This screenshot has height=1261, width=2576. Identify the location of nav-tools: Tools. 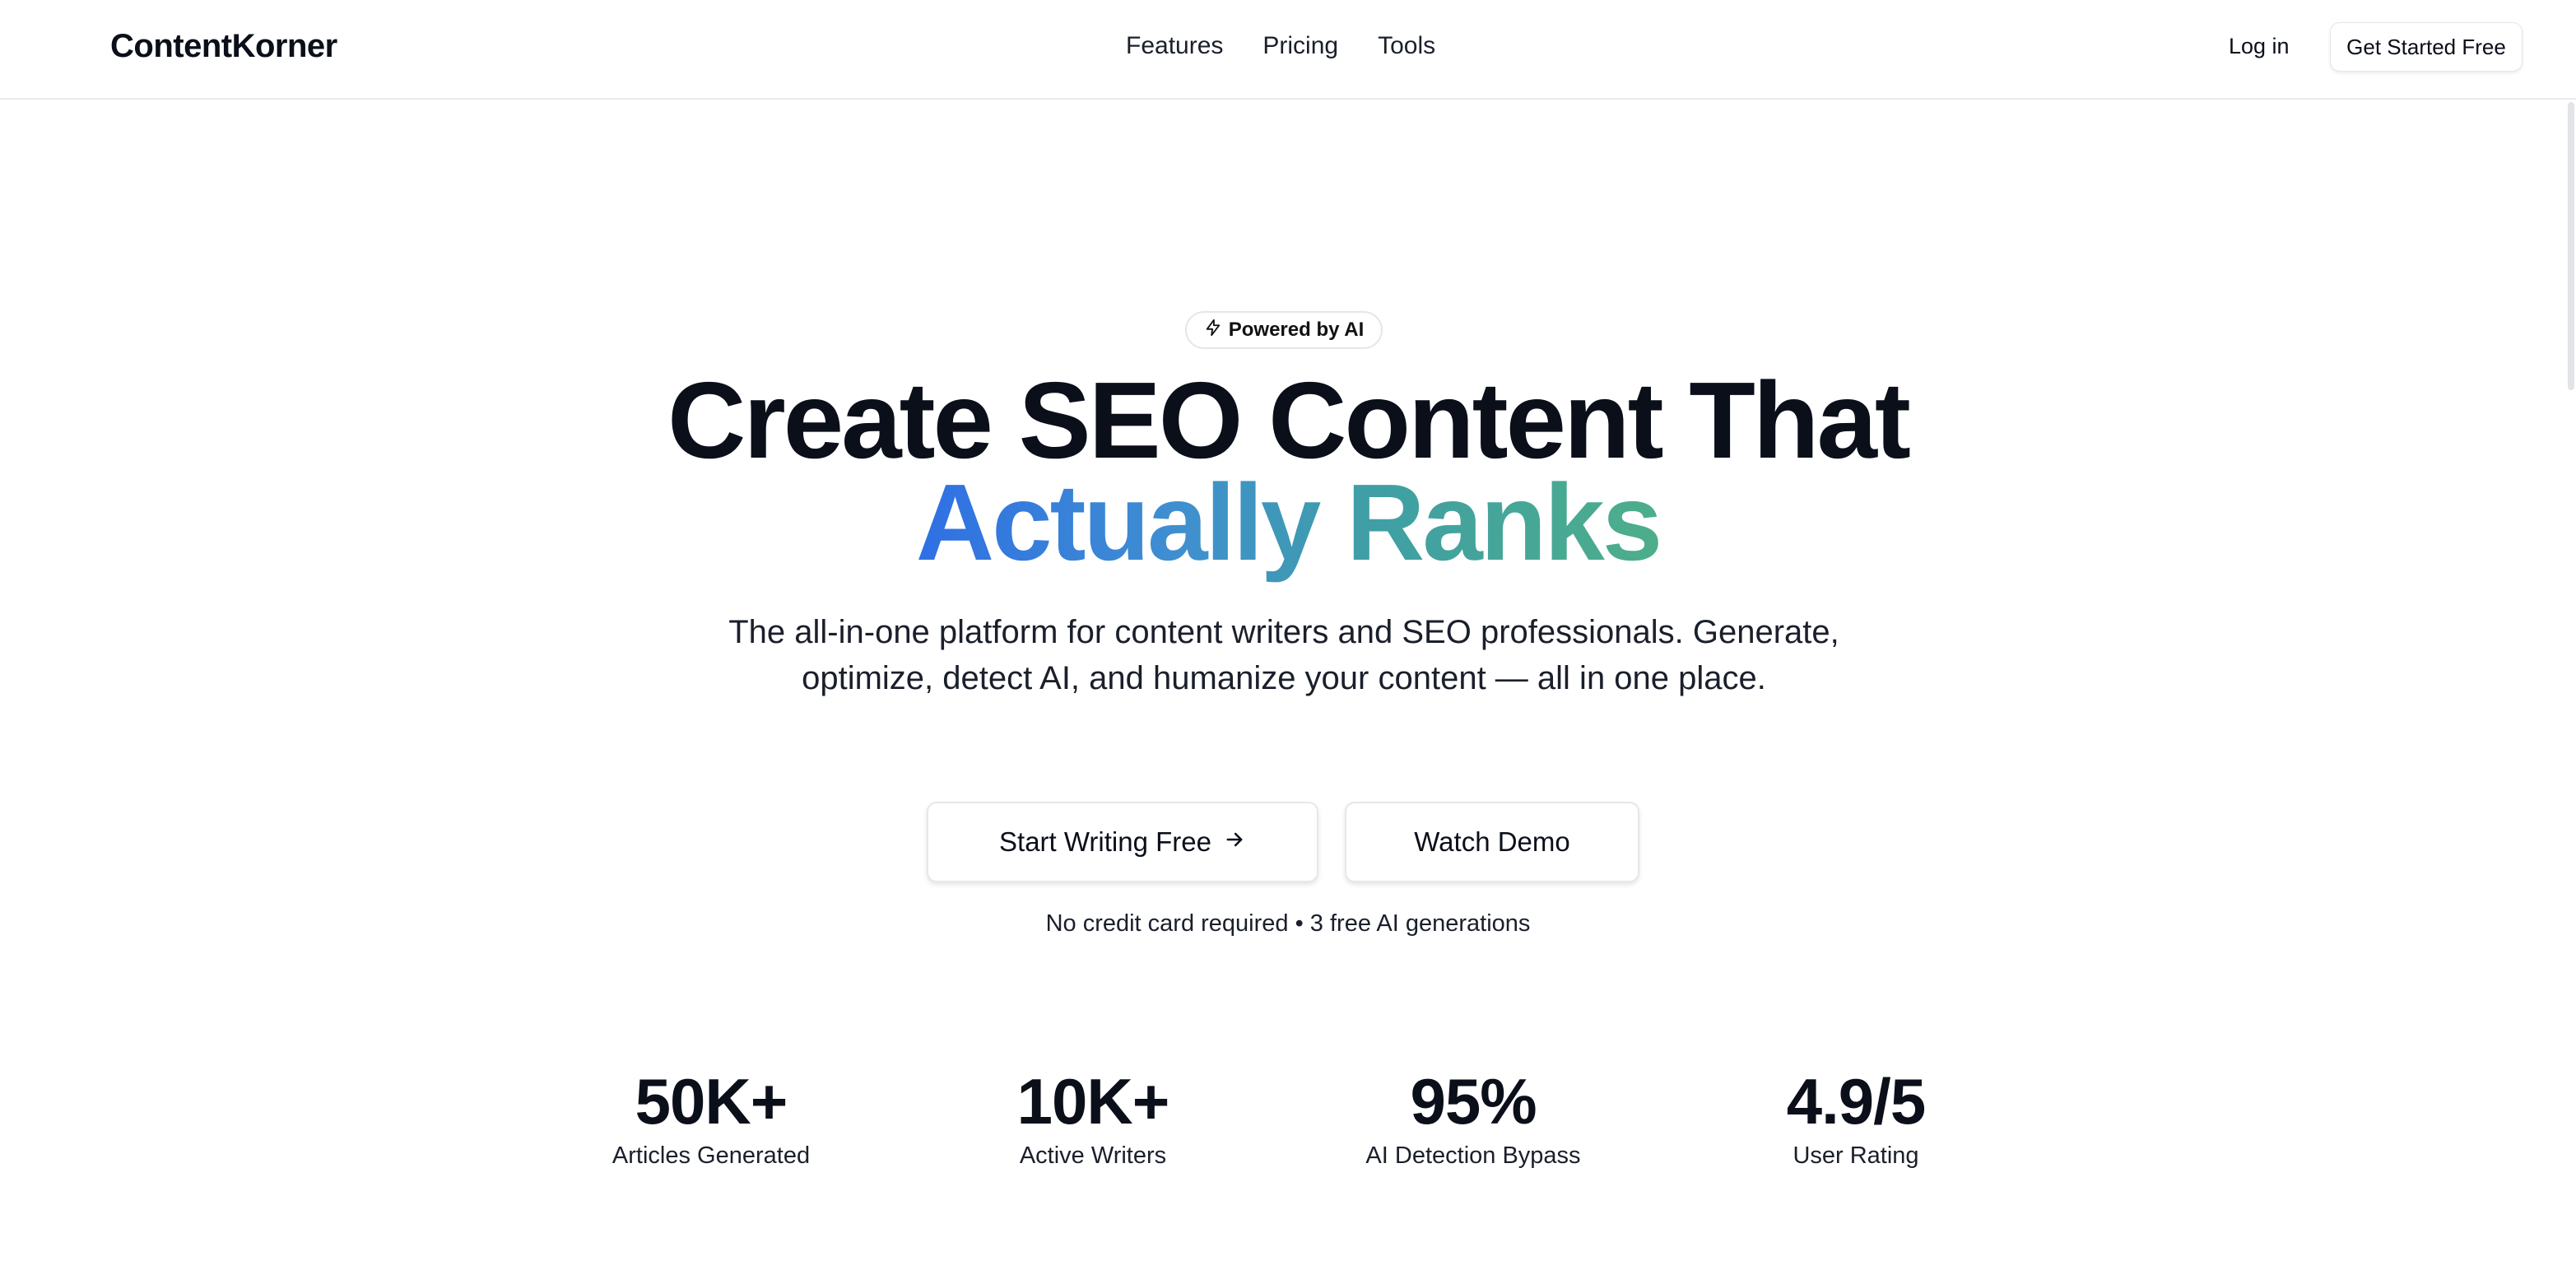
(1406, 46).